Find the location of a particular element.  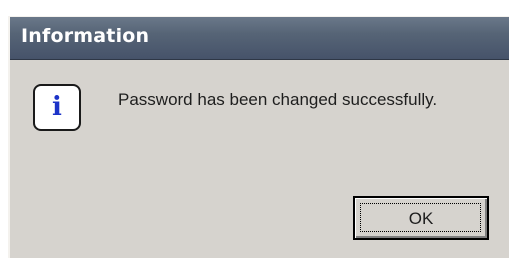

information-icon-glyph: i is located at coordinates (57, 107).